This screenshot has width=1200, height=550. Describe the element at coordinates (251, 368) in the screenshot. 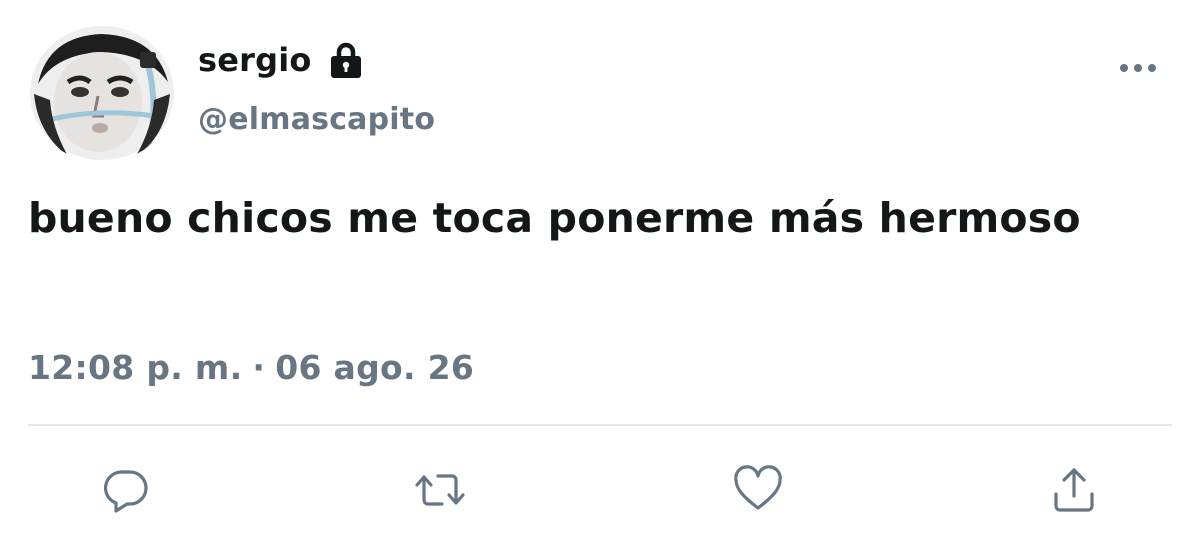

I see `tweet-meta: 12:08 p. m. · 06 ago. 26` at that location.